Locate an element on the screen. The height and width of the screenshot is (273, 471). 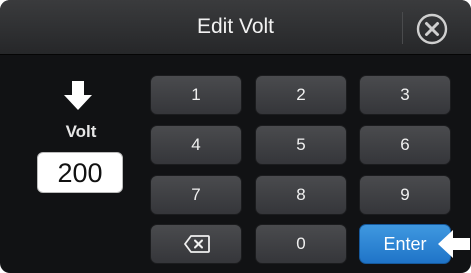
backspace-button is located at coordinates (196, 244).